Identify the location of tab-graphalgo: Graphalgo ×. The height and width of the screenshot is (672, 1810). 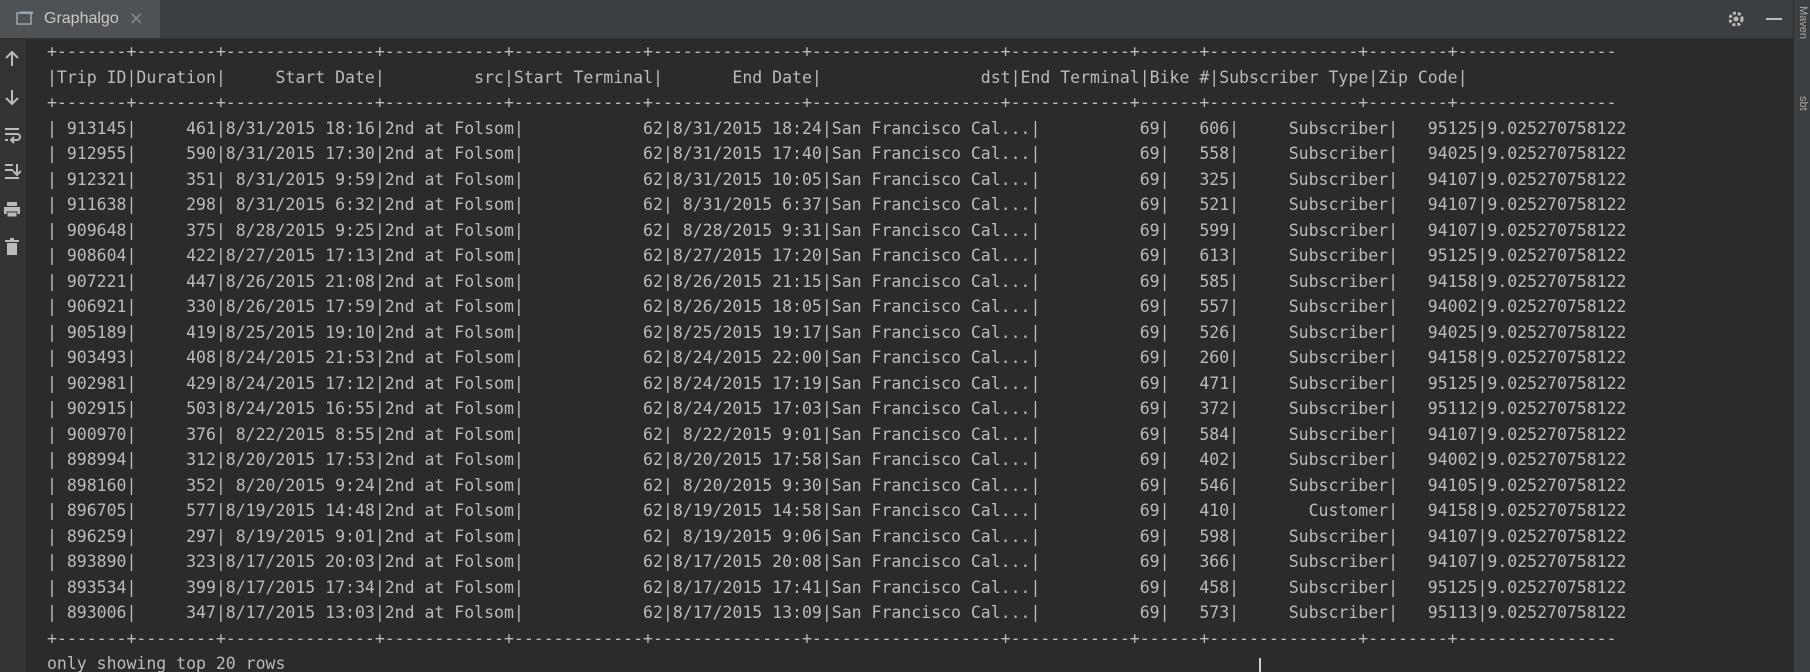
(80, 19).